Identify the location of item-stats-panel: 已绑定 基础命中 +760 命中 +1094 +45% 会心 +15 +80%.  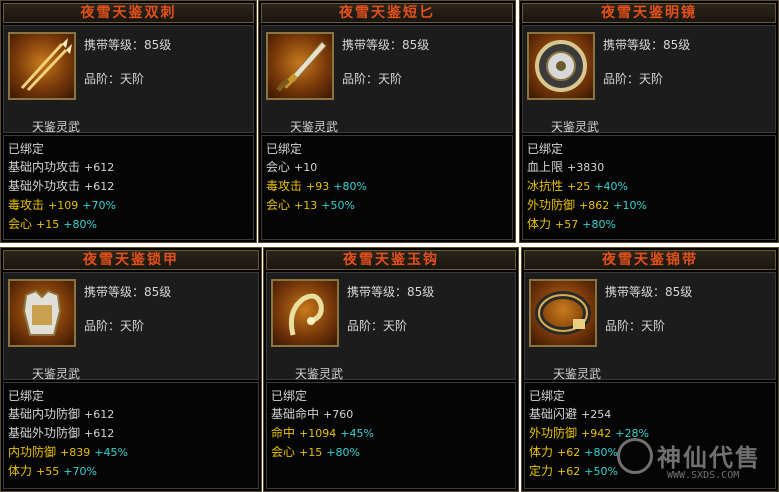
(391, 435).